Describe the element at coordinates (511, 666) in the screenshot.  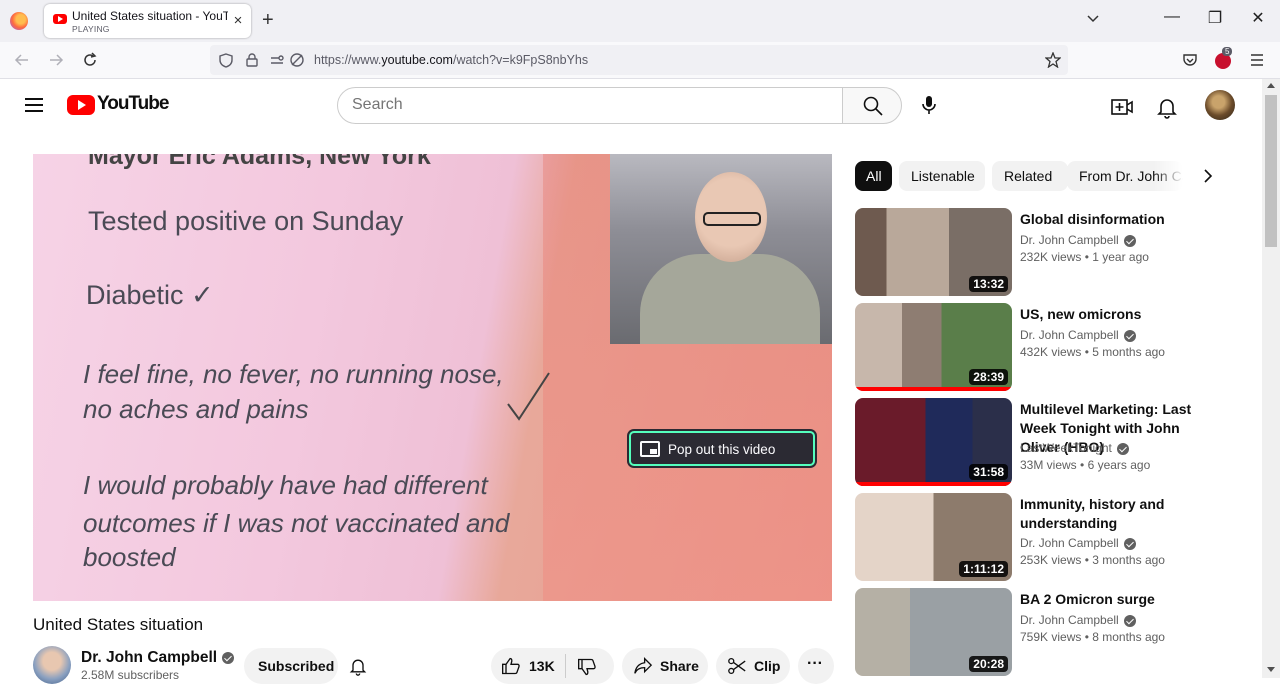
I see `like-icon` at that location.